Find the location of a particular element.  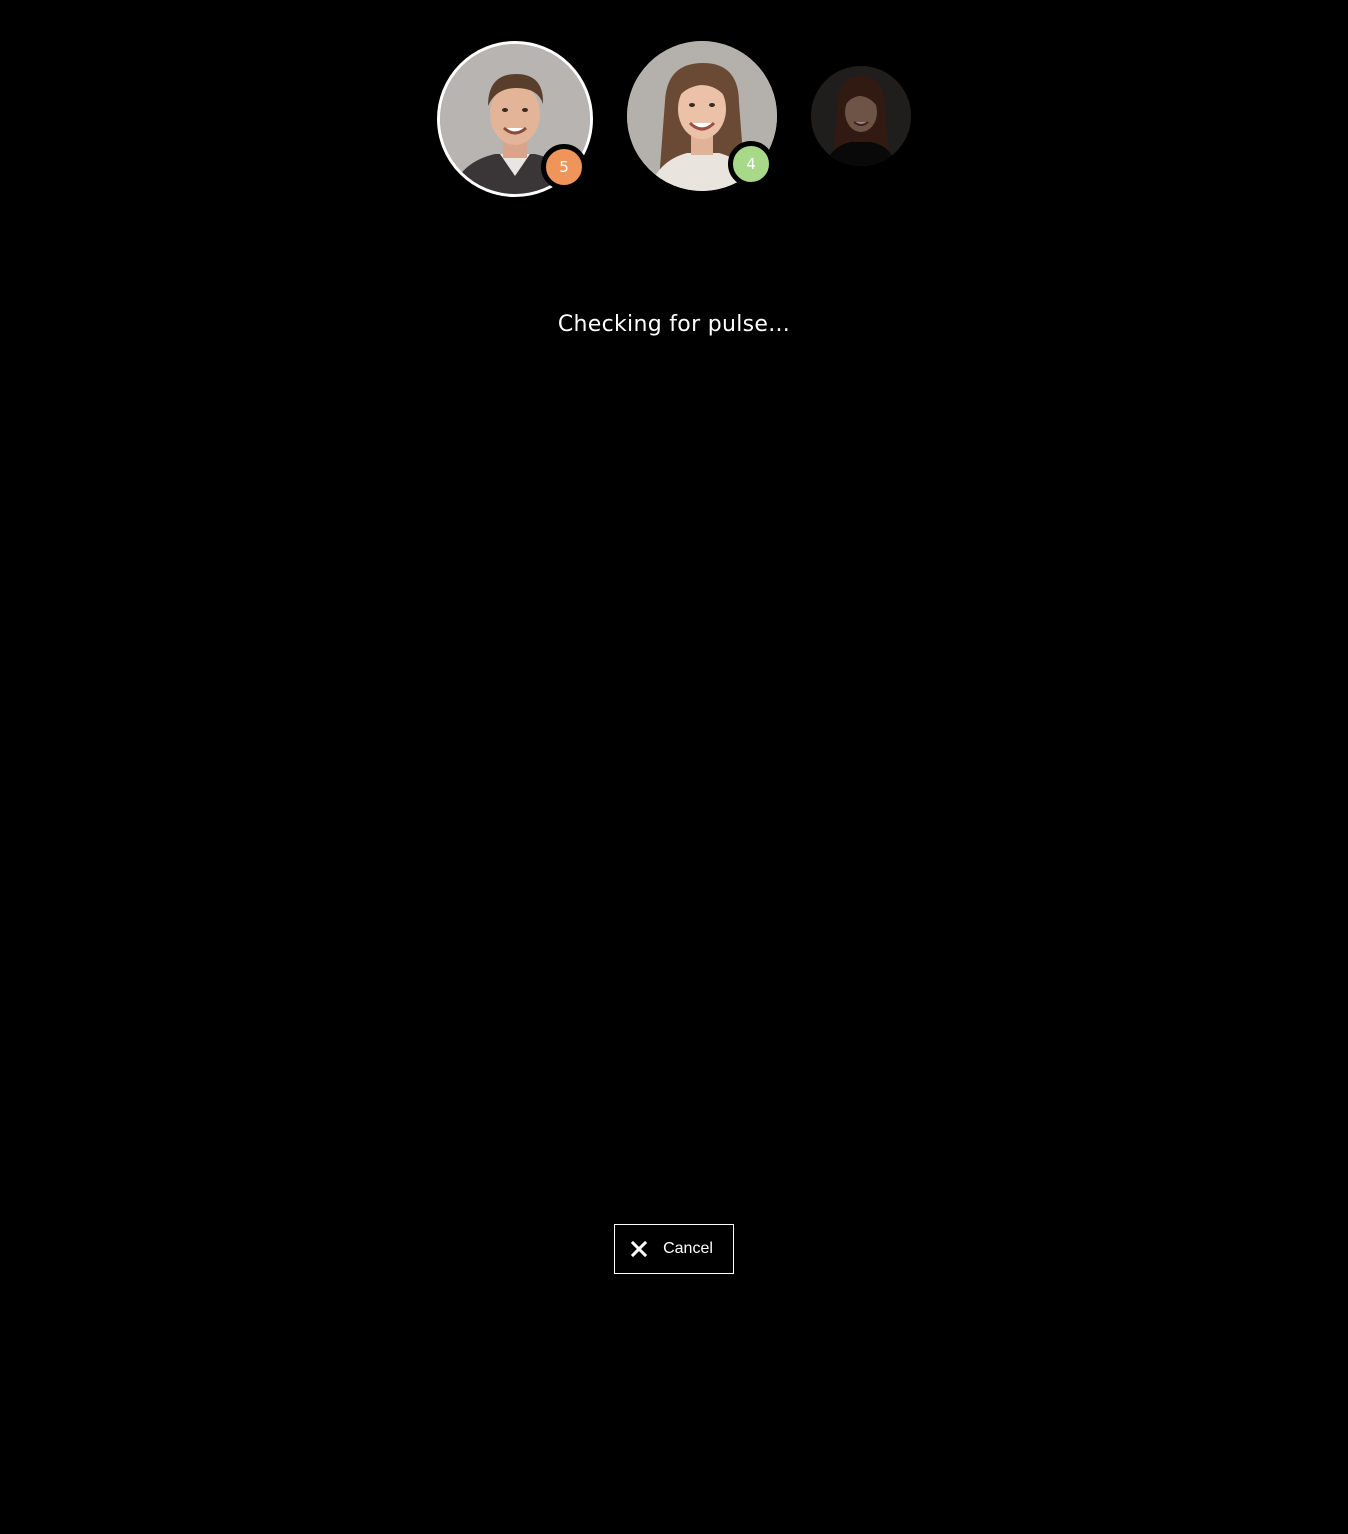

cancel-button: Cancel is located at coordinates (674, 1249).